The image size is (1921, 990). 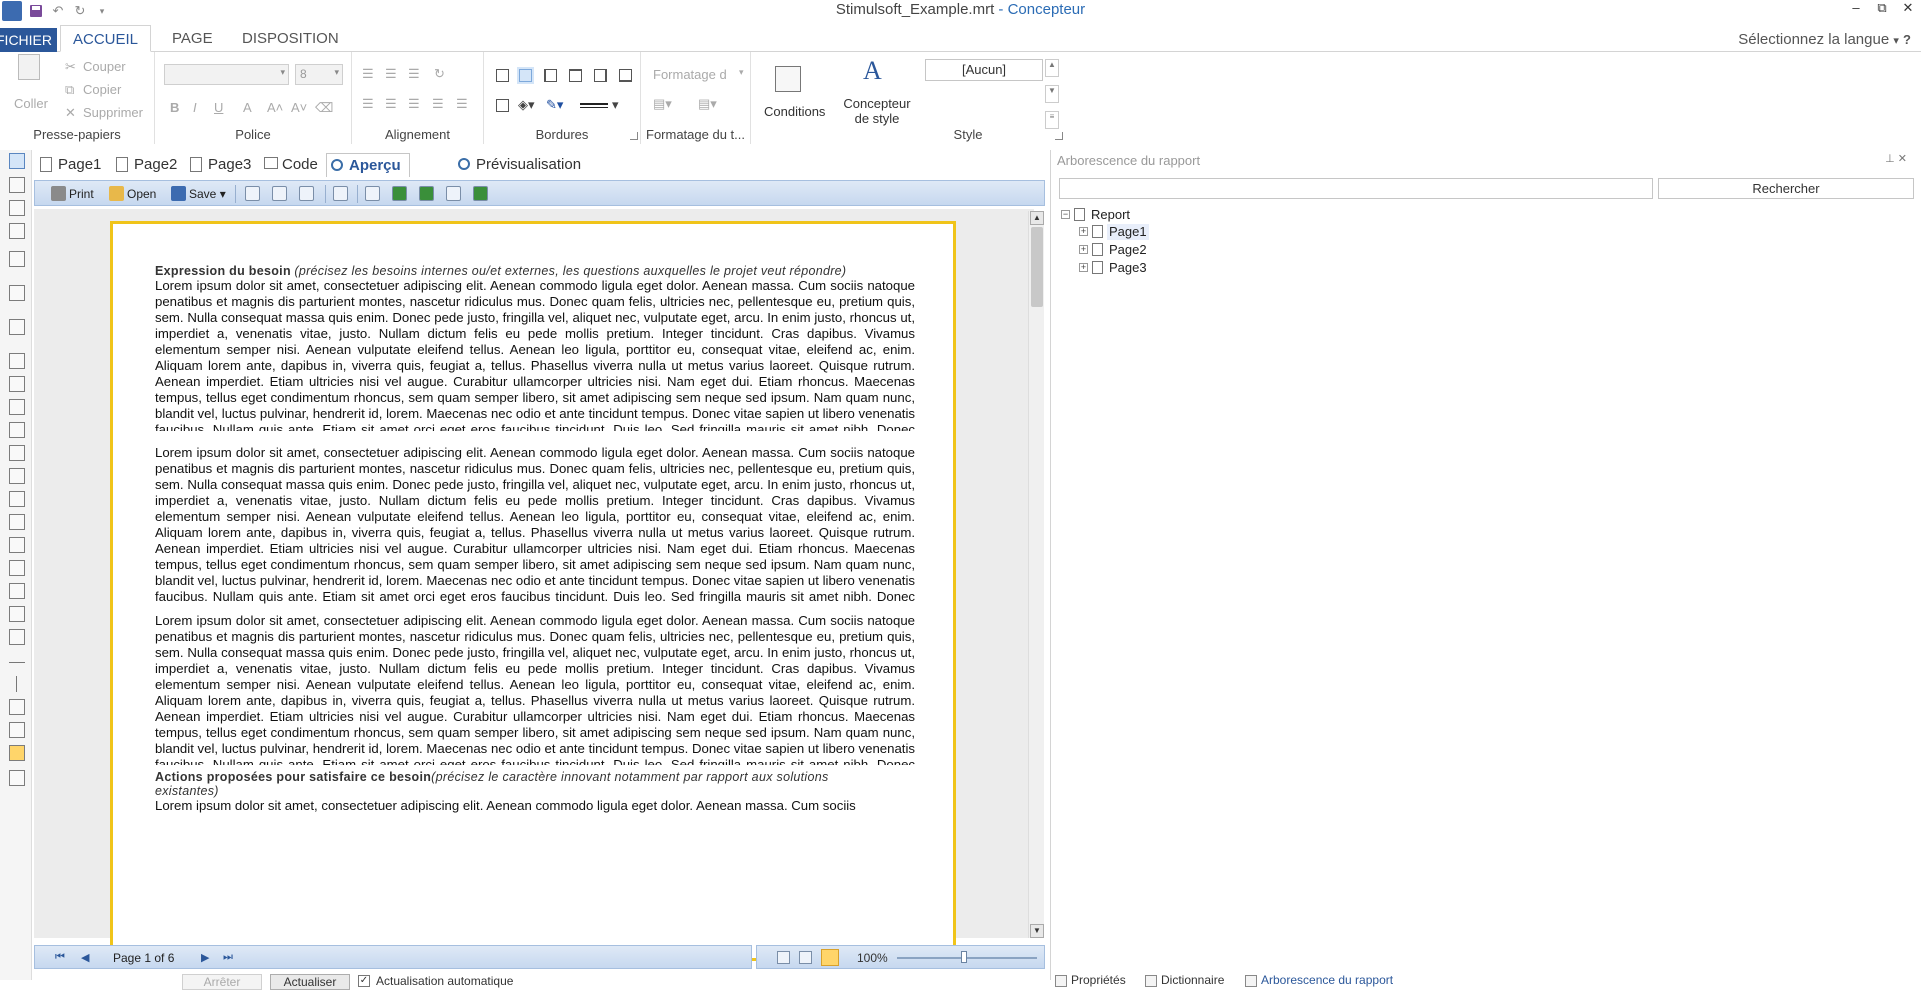 I want to click on justify-icon: ☰, so click(x=438, y=104).